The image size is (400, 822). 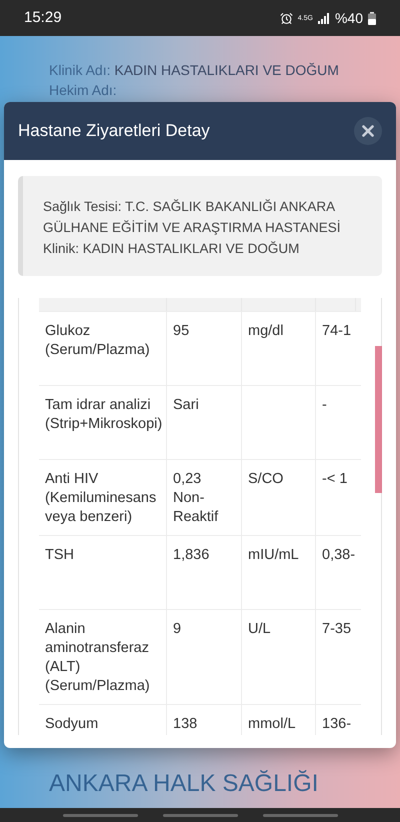 I want to click on table-cell: Sari, so click(x=186, y=405).